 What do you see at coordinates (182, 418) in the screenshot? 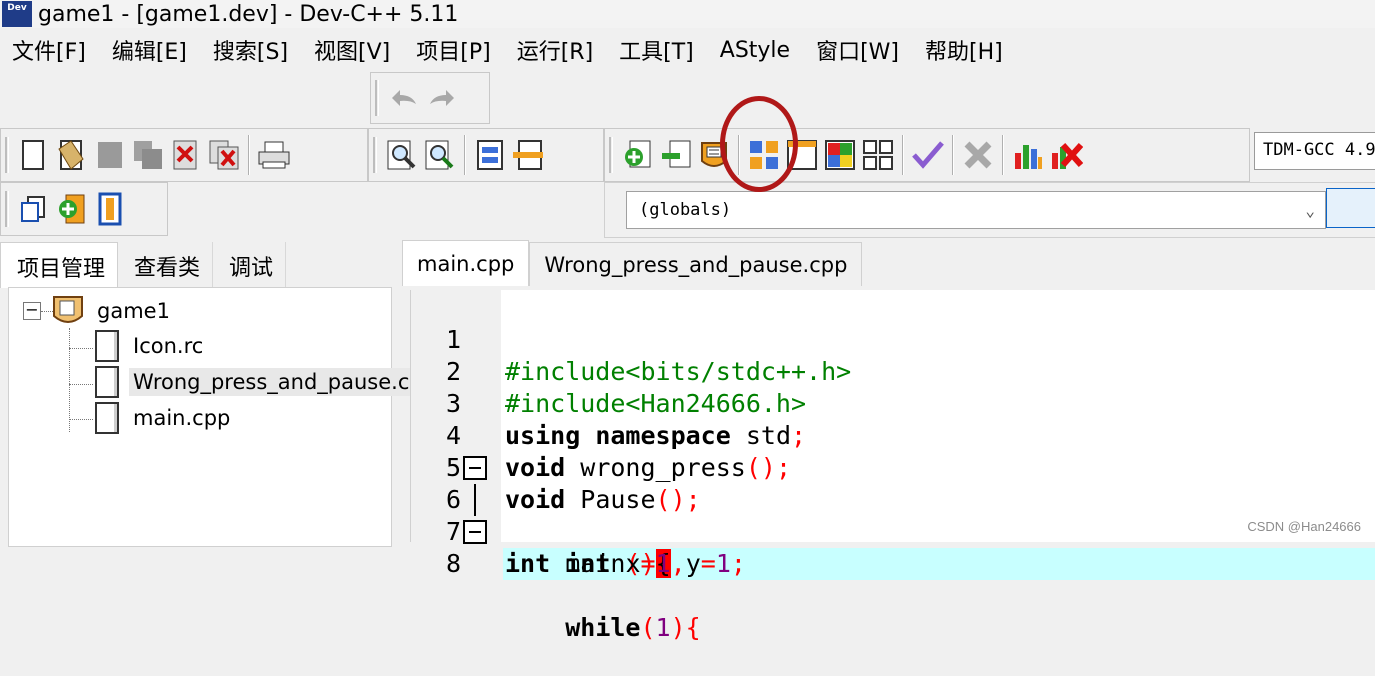
I see `tree-item-label: main.cpp` at bounding box center [182, 418].